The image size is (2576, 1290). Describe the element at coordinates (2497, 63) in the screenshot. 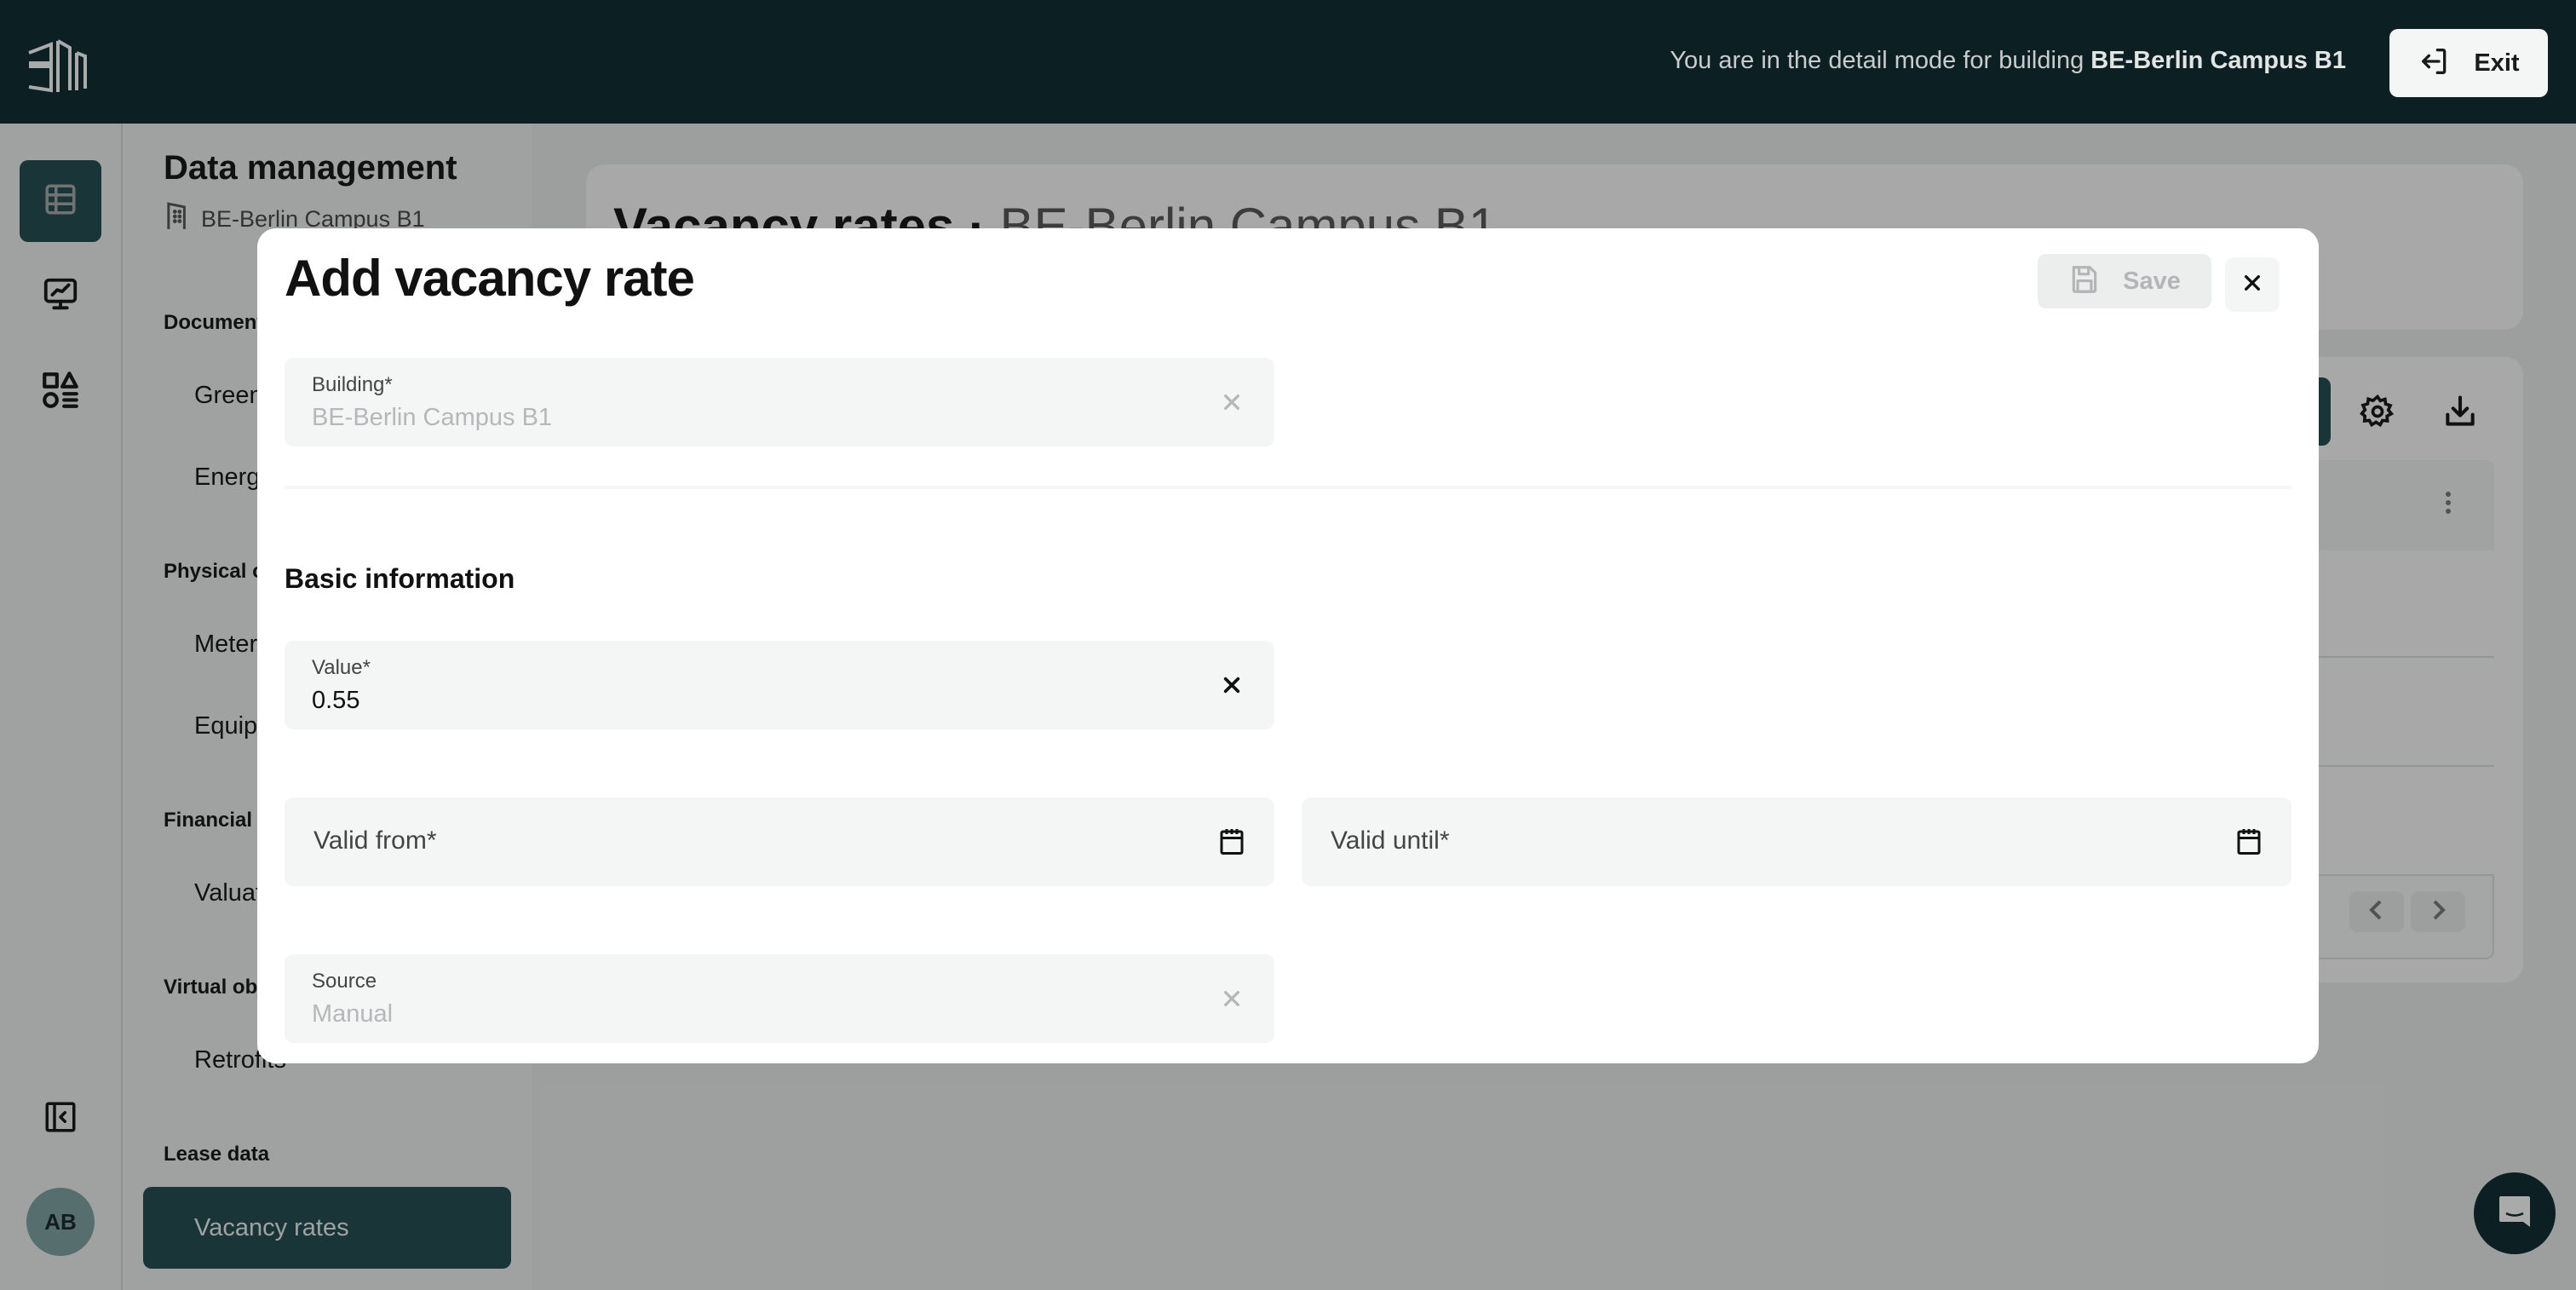

I see `exit-label: Exit` at that location.